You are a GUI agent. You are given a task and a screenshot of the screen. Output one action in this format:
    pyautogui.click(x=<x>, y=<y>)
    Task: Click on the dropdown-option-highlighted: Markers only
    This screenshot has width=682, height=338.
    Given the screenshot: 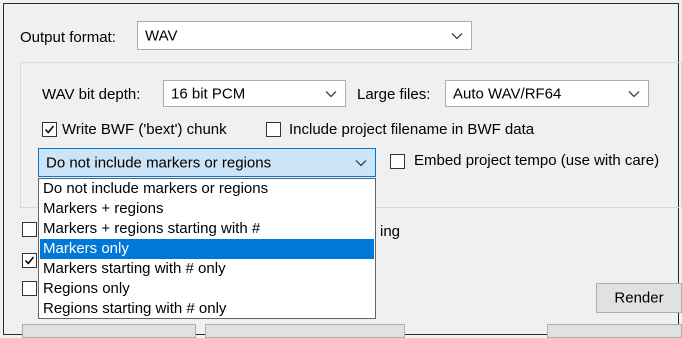 What is the action you would take?
    pyautogui.click(x=207, y=249)
    